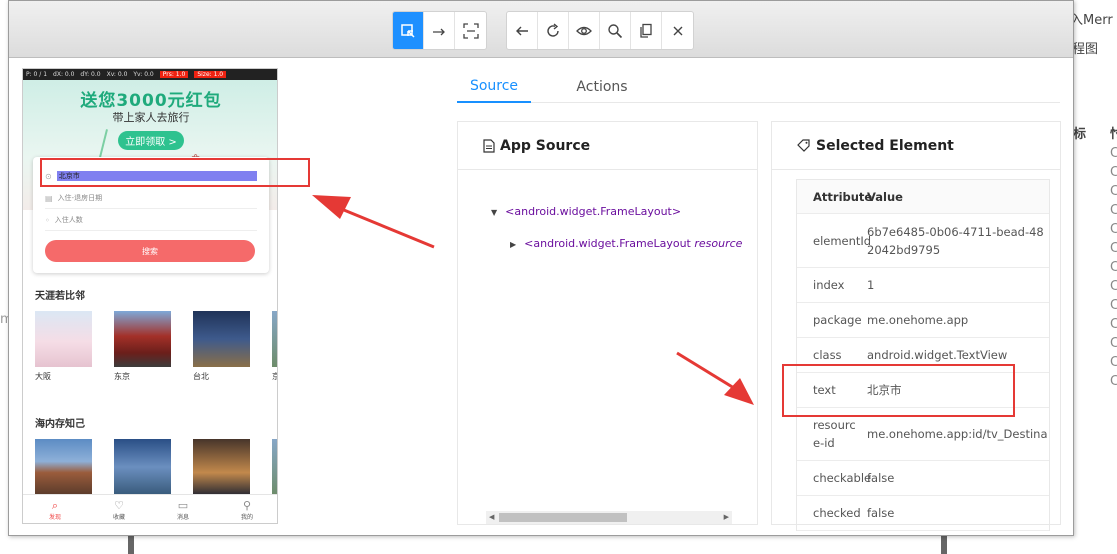 This screenshot has height=554, width=1117. I want to click on annotation-arrows, so click(533, 300).